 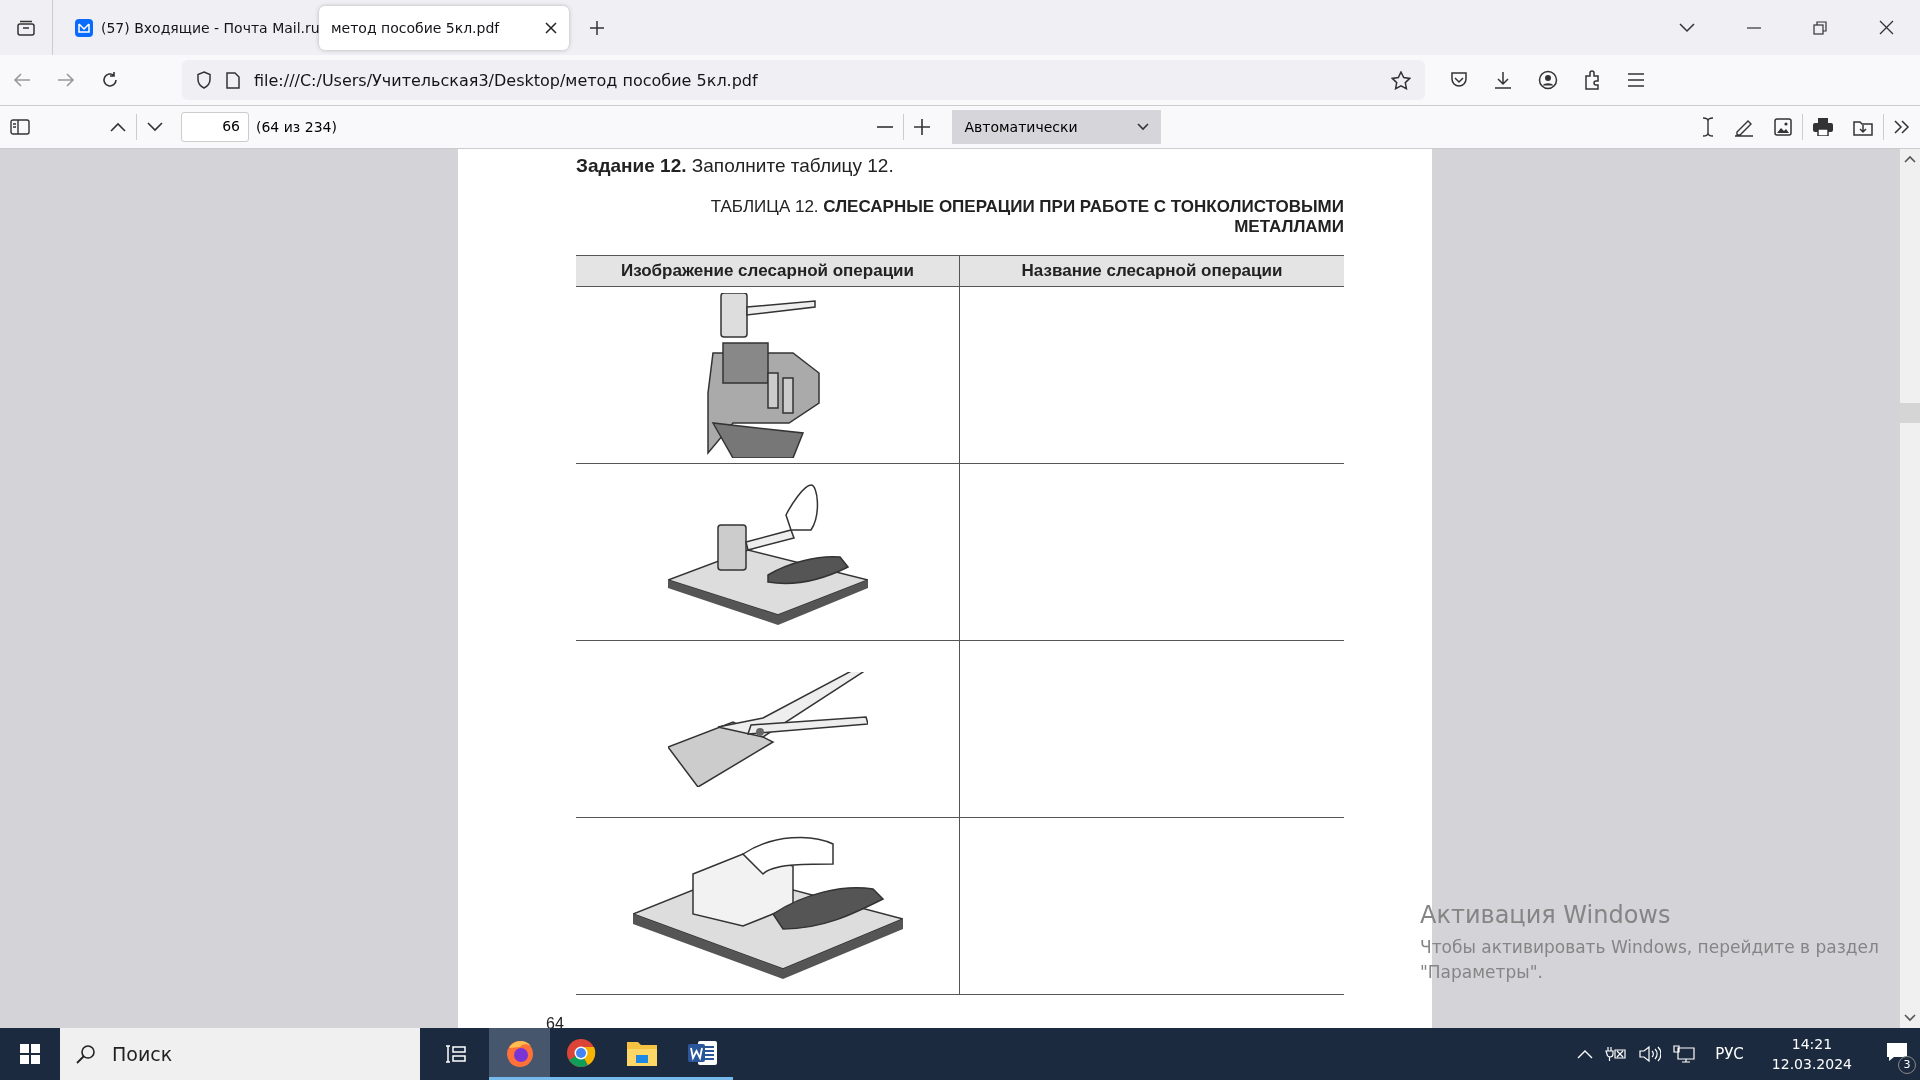 I want to click on account-icon, so click(x=1548, y=80).